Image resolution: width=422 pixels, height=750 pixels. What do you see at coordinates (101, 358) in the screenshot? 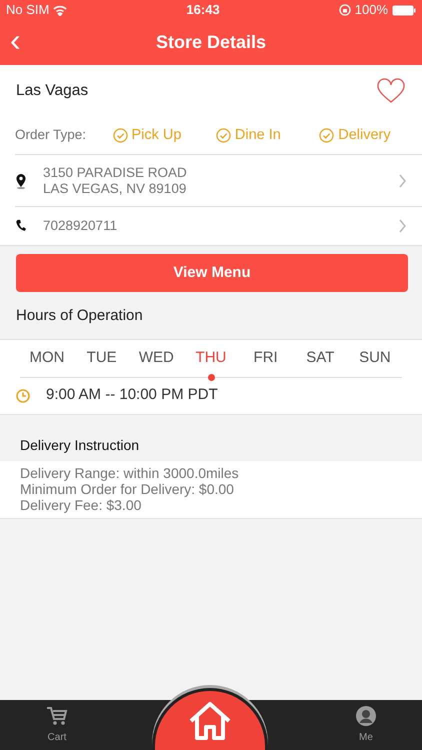
I see `day-tab: TUE` at bounding box center [101, 358].